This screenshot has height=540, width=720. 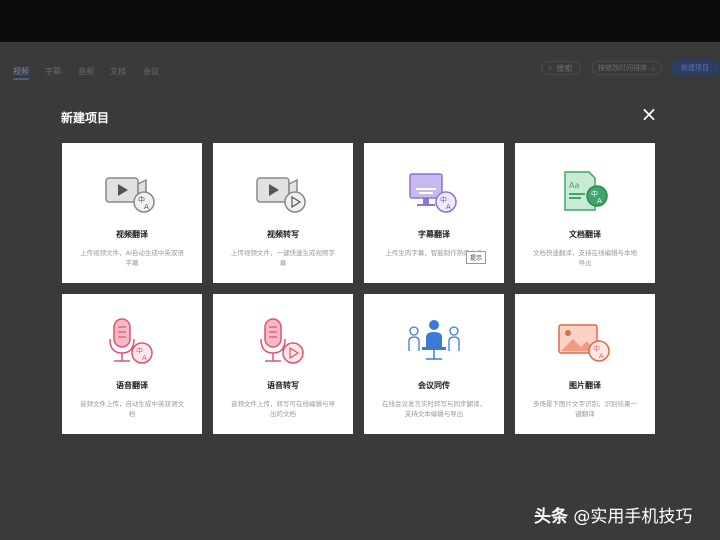 What do you see at coordinates (151, 71) in the screenshot?
I see `tab-meeting: 会议` at bounding box center [151, 71].